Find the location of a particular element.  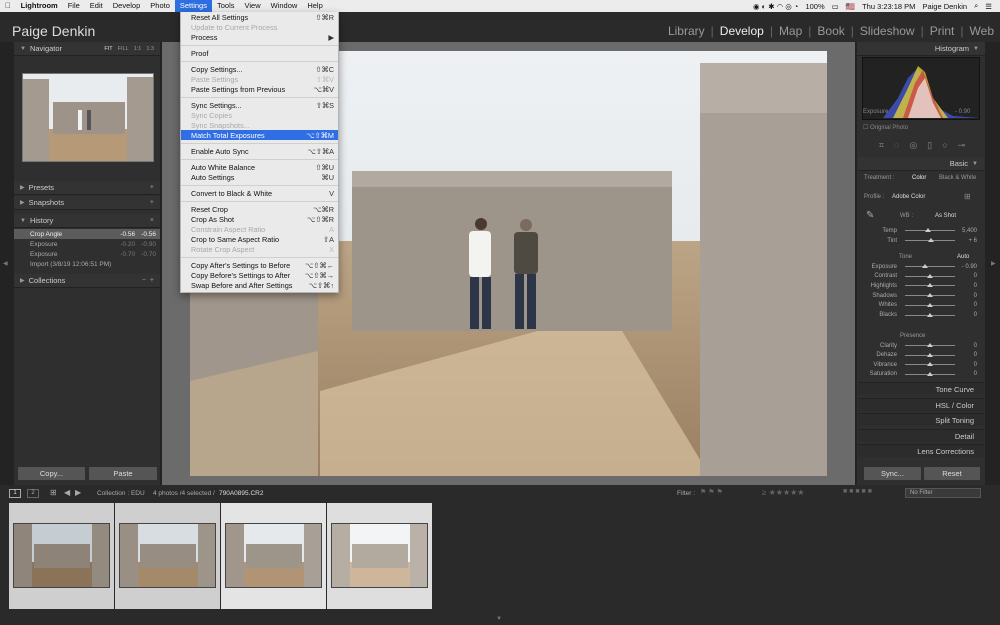

menu-window: Window is located at coordinates (284, 6).